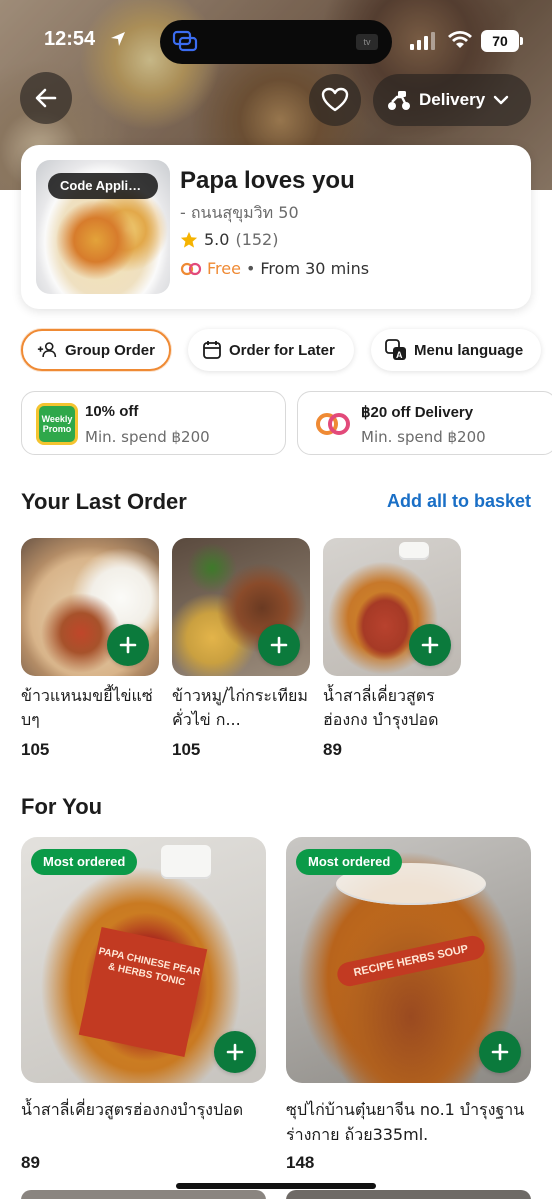 The image size is (552, 1199). I want to click on delivery-scooter-icon, so click(399, 100).